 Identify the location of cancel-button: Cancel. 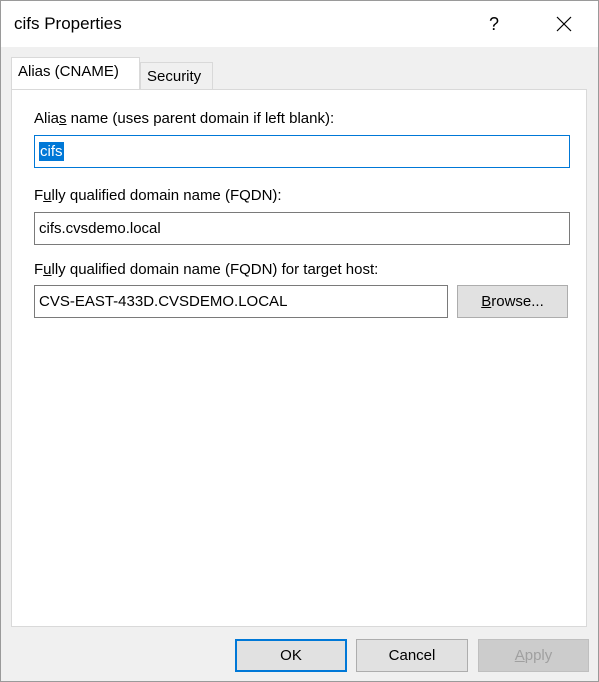
(412, 655).